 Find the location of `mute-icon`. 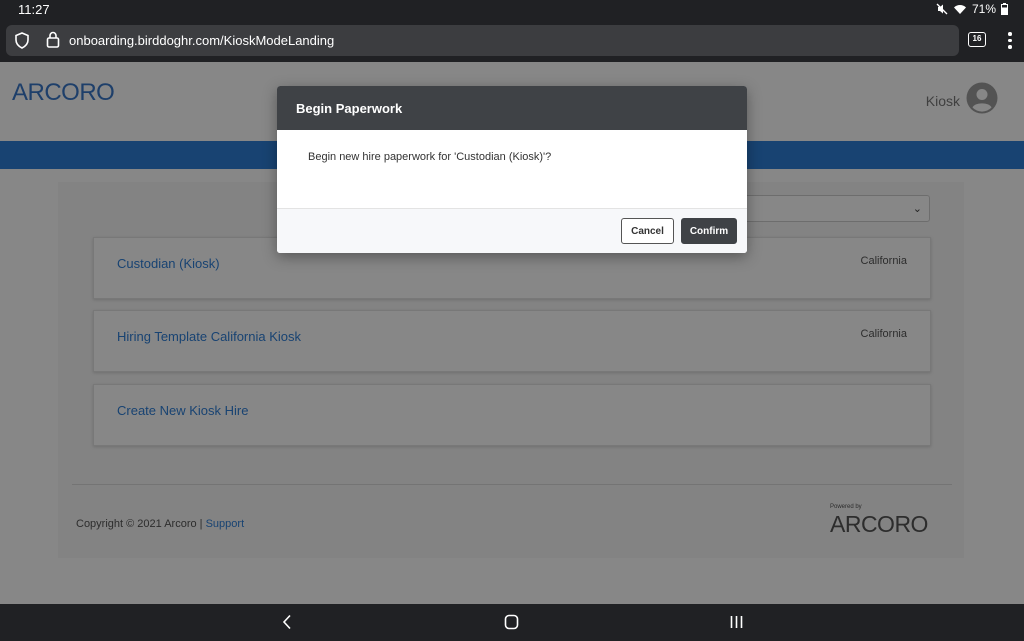

mute-icon is located at coordinates (942, 9).